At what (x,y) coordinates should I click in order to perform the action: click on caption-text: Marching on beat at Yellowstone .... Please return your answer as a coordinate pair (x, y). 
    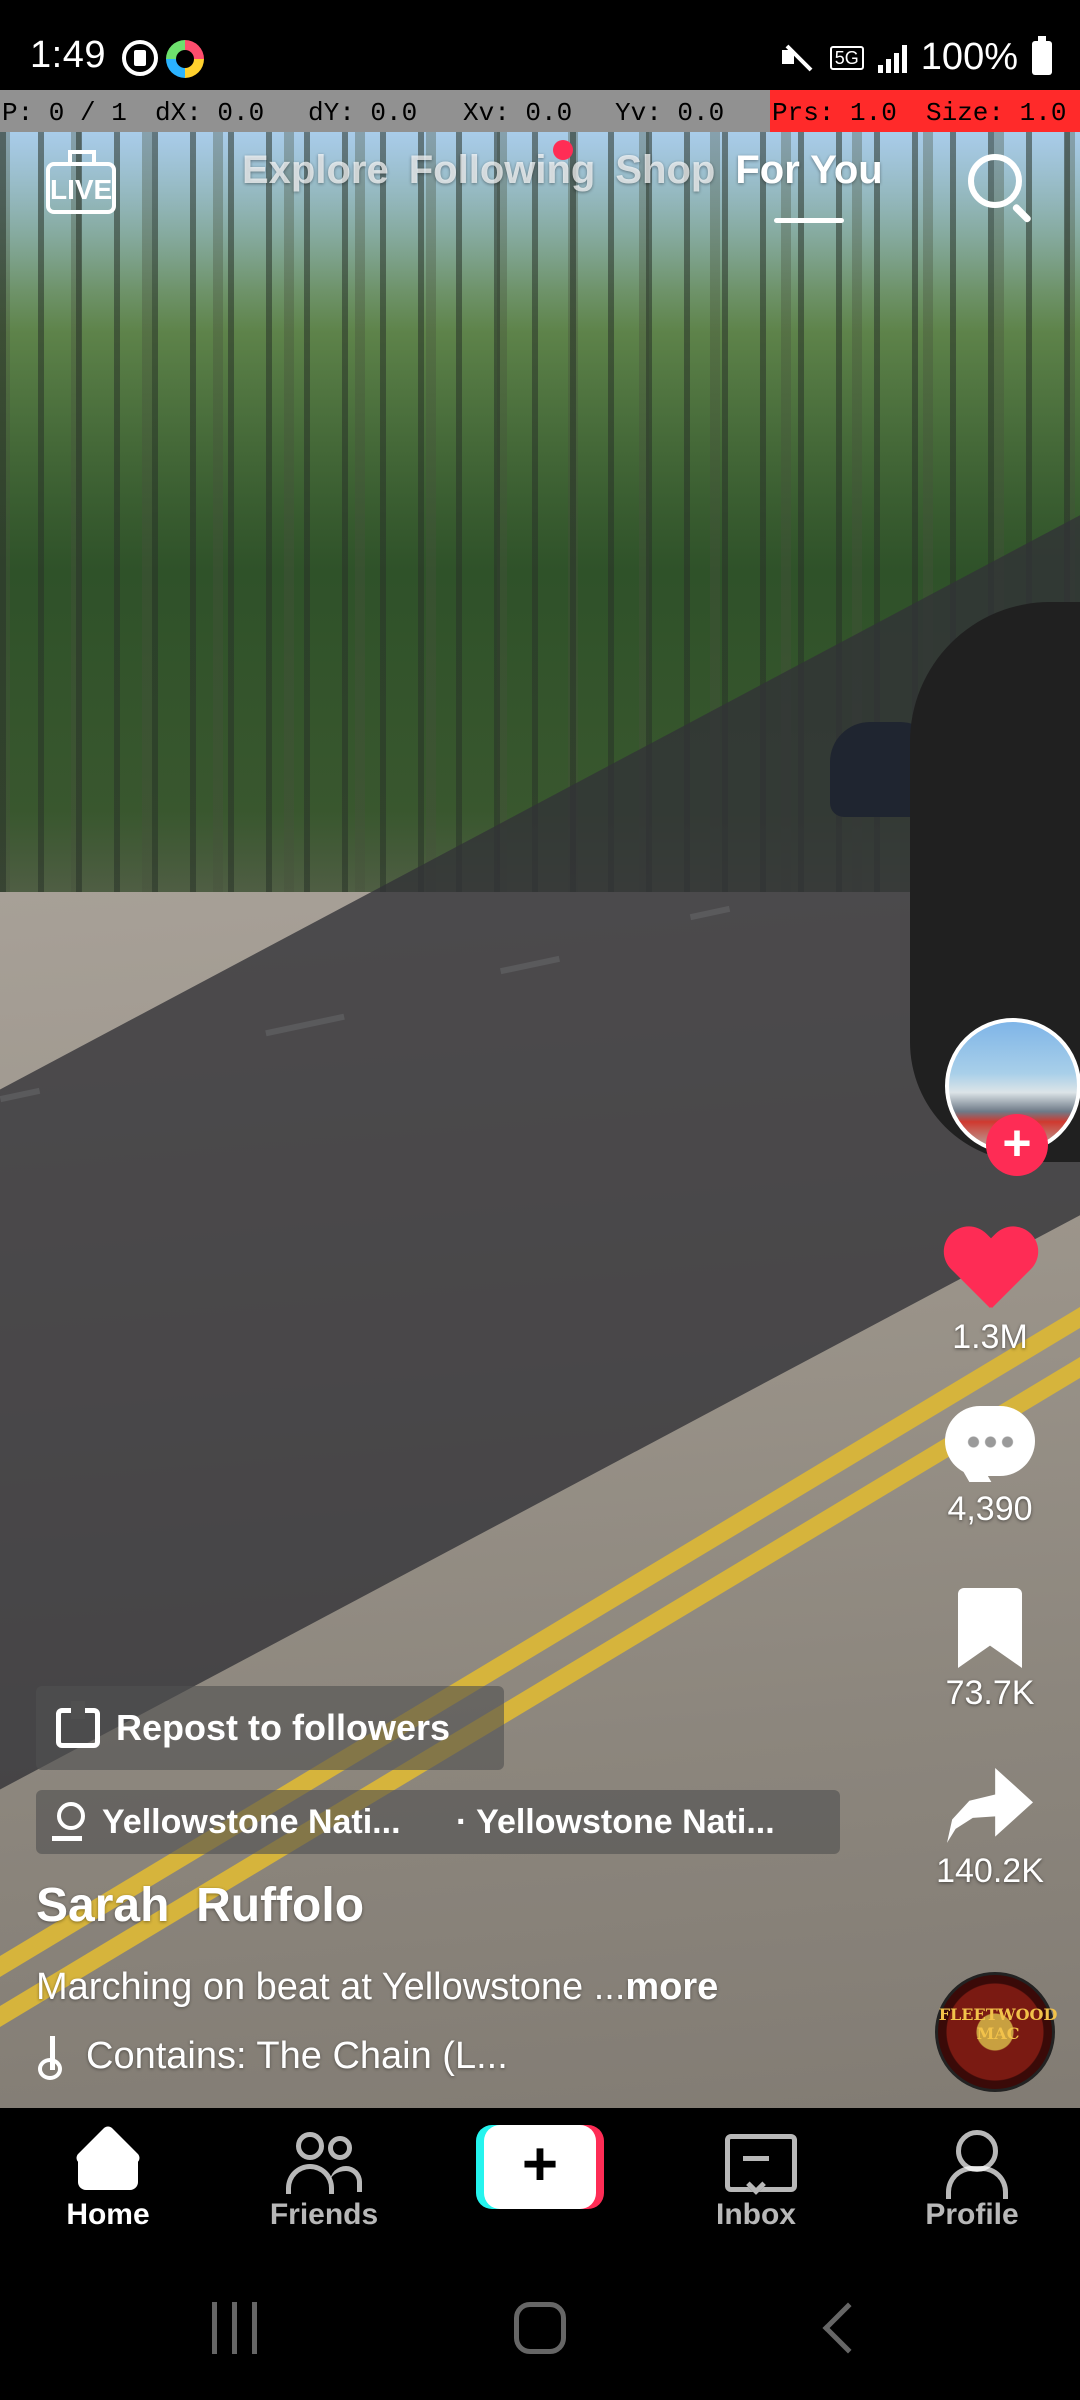
    Looking at the image, I should click on (331, 1987).